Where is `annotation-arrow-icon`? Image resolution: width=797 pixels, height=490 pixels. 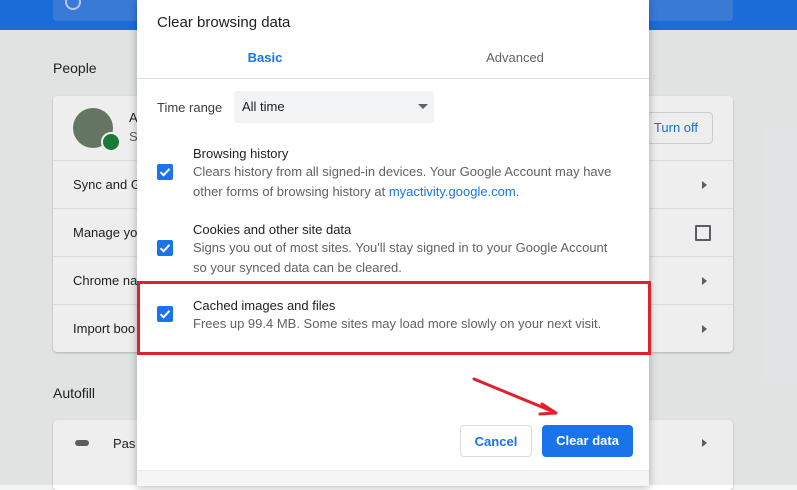
annotation-arrow-icon is located at coordinates (515, 396).